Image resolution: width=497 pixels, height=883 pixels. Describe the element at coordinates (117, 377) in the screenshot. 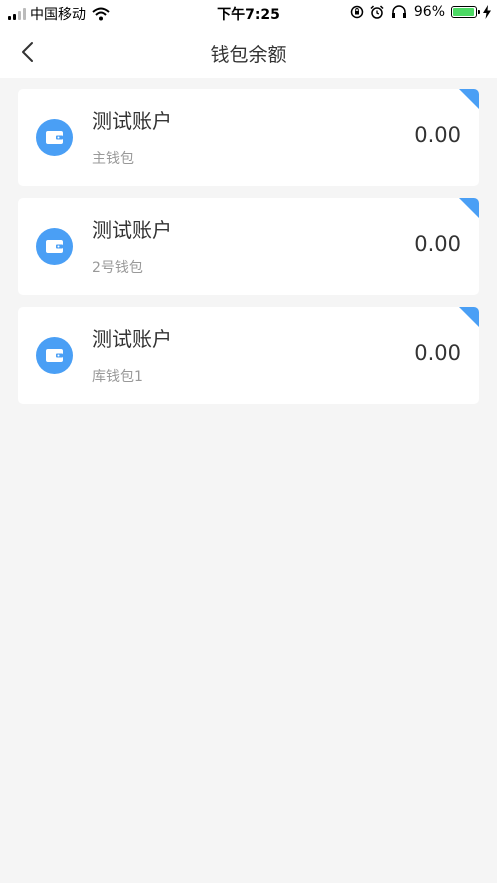

I see `wallet-type: 库钱包1` at that location.